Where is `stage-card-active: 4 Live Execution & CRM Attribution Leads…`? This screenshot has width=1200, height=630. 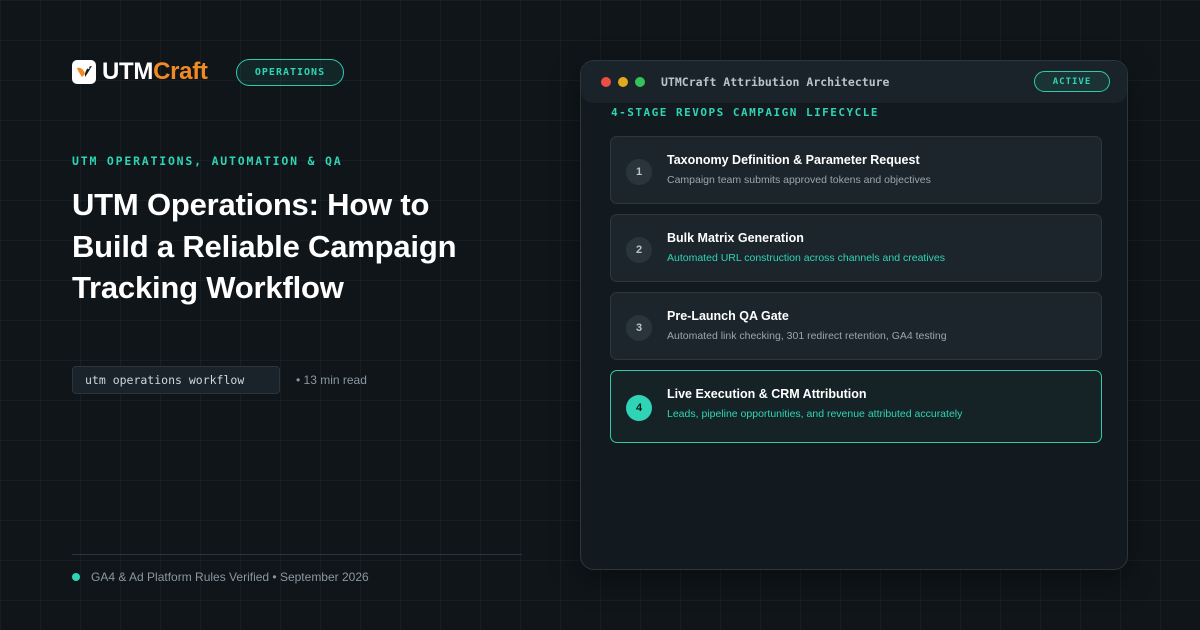
stage-card-active: 4 Live Execution & CRM Attribution Leads… is located at coordinates (856, 406).